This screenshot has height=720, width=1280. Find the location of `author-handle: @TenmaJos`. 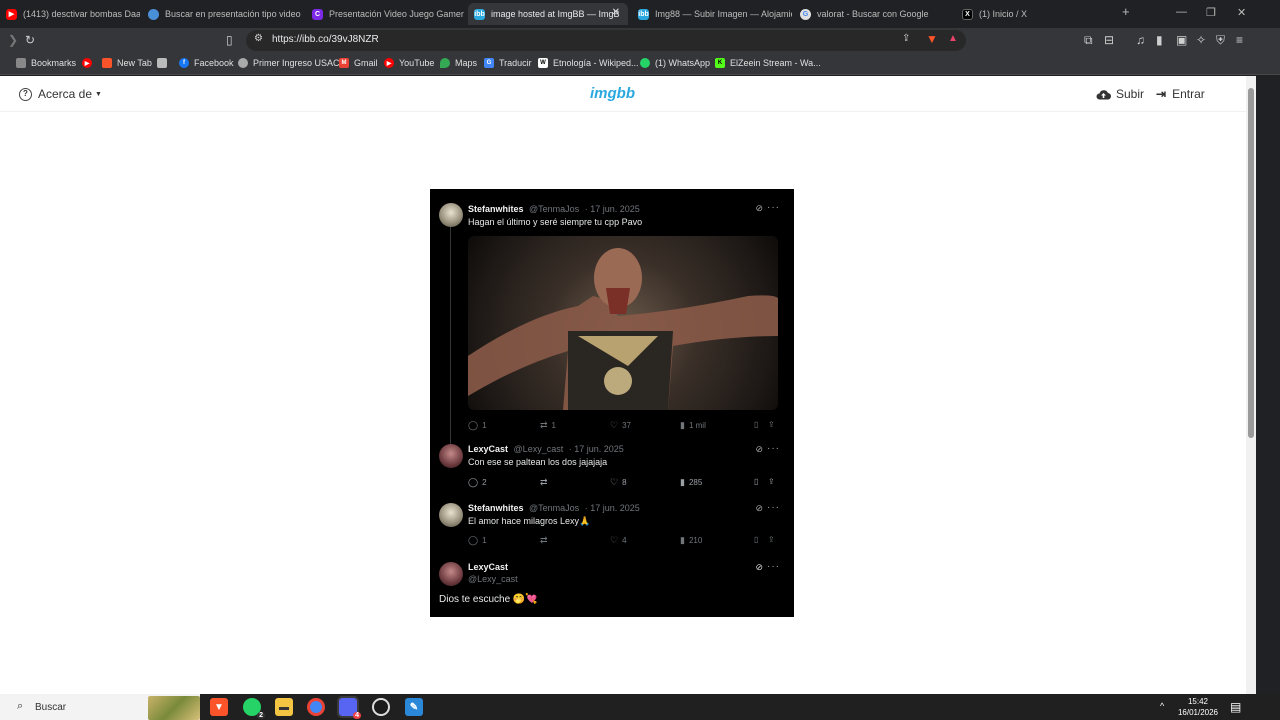

author-handle: @TenmaJos is located at coordinates (554, 209).